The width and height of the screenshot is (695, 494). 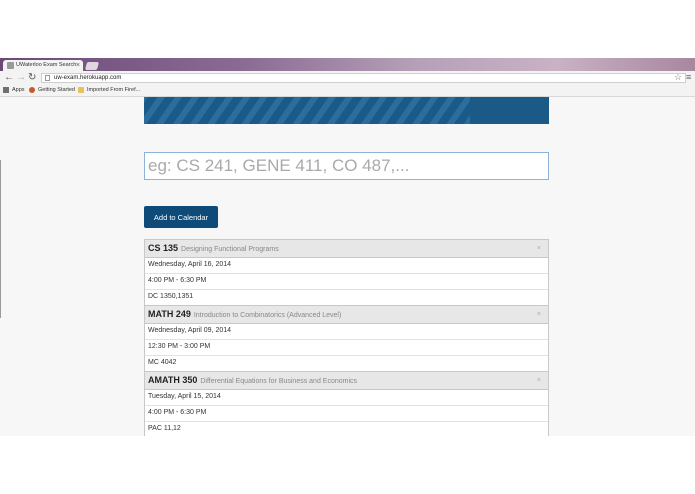 What do you see at coordinates (346, 348) in the screenshot?
I see `exam-time: 12:30 PM - 3:00 PM` at bounding box center [346, 348].